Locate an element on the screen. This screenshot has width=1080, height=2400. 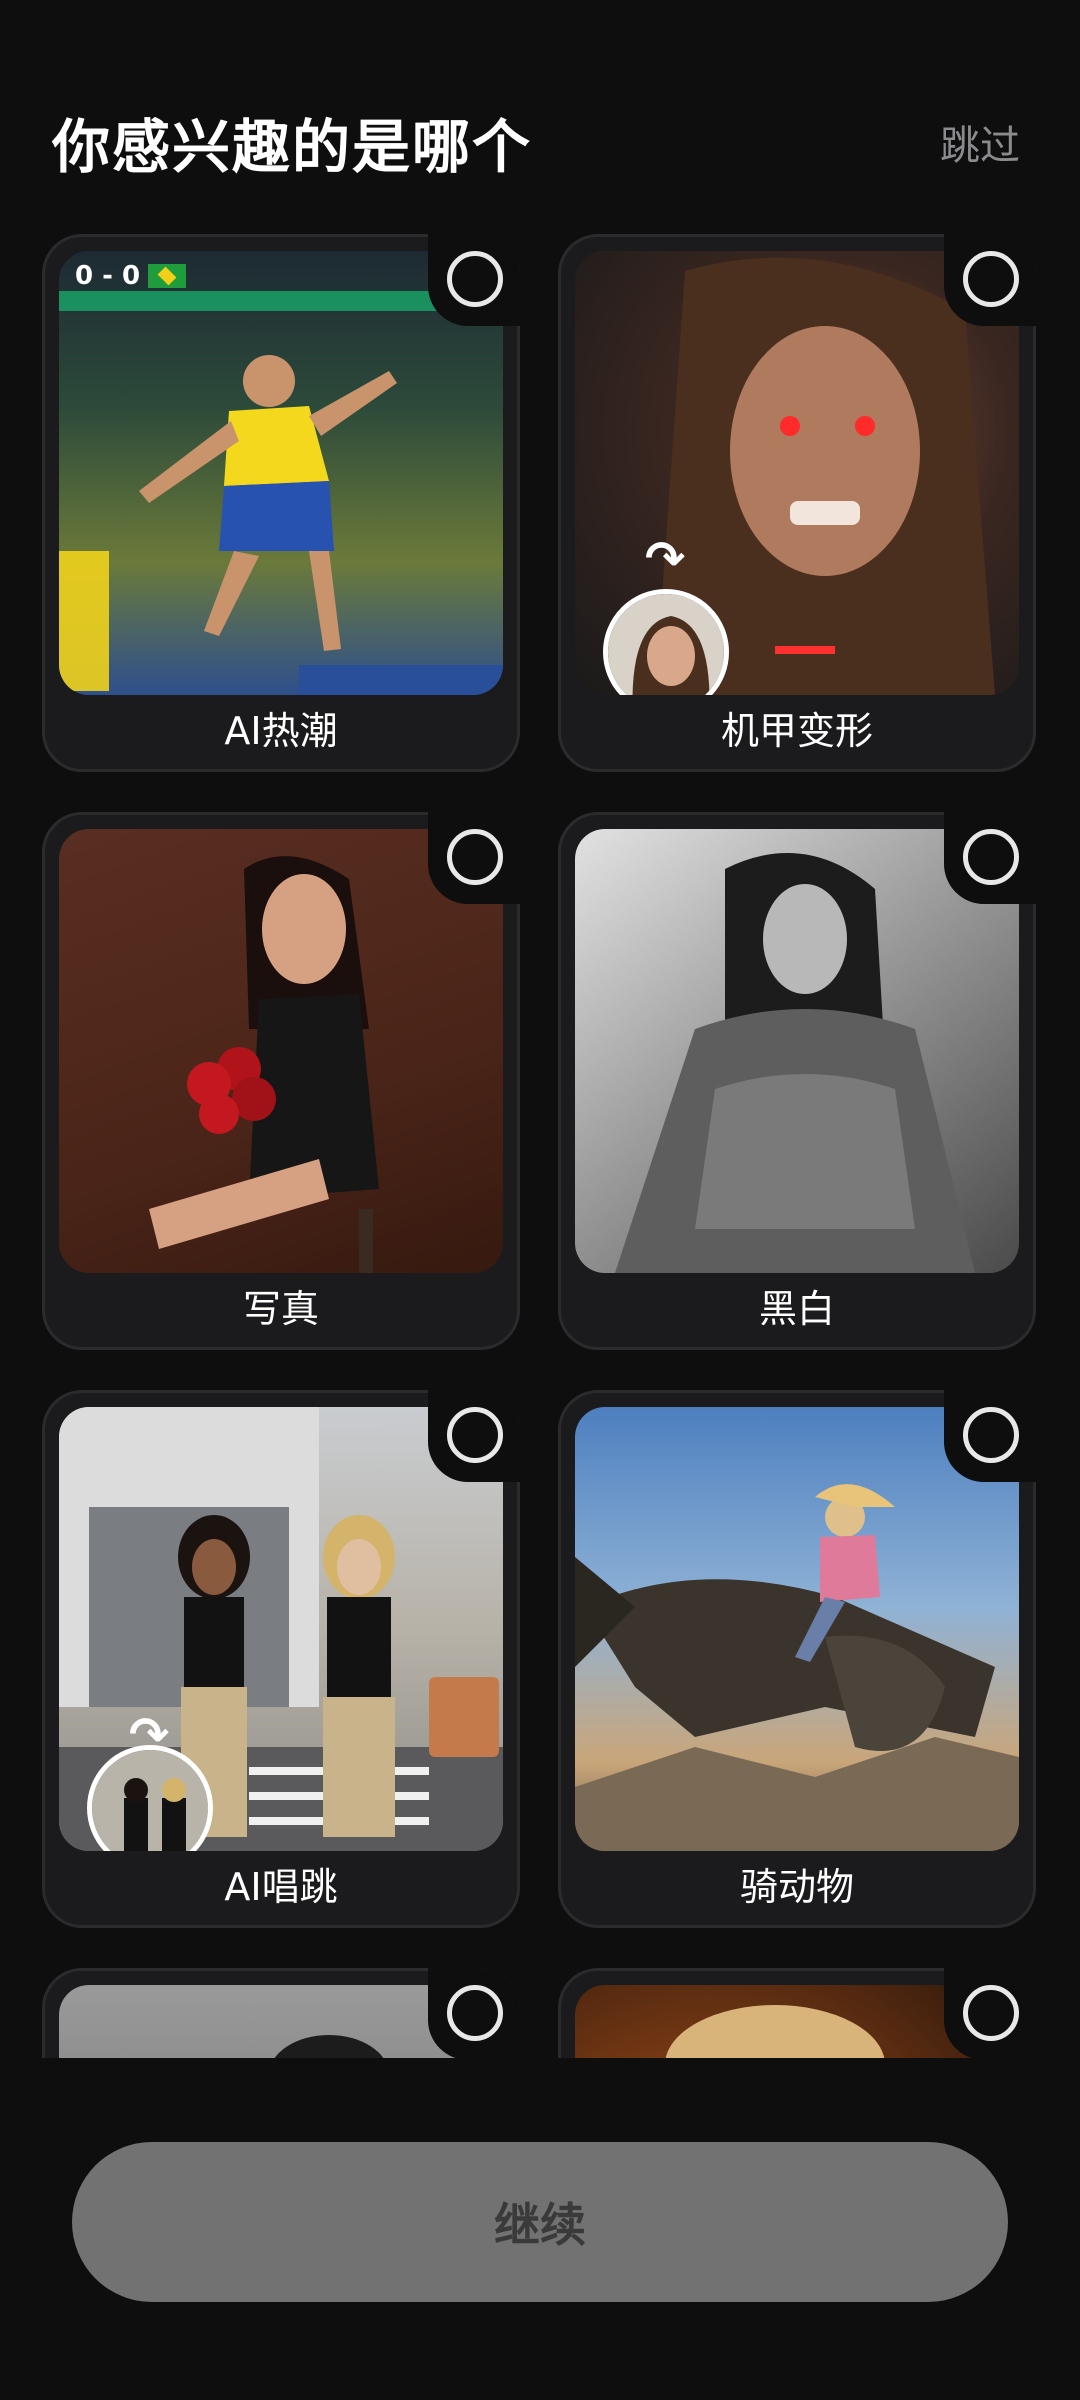
football-player-image: 0 - 0 is located at coordinates (281, 473).